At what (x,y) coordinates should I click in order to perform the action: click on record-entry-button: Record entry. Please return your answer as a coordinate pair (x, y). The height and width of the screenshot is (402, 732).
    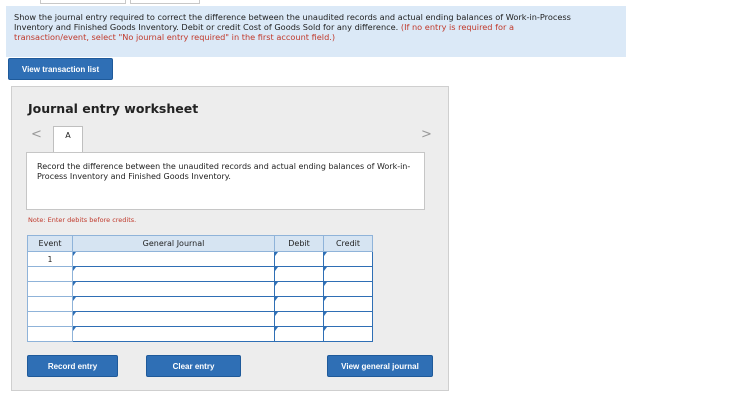
    Looking at the image, I should click on (72, 366).